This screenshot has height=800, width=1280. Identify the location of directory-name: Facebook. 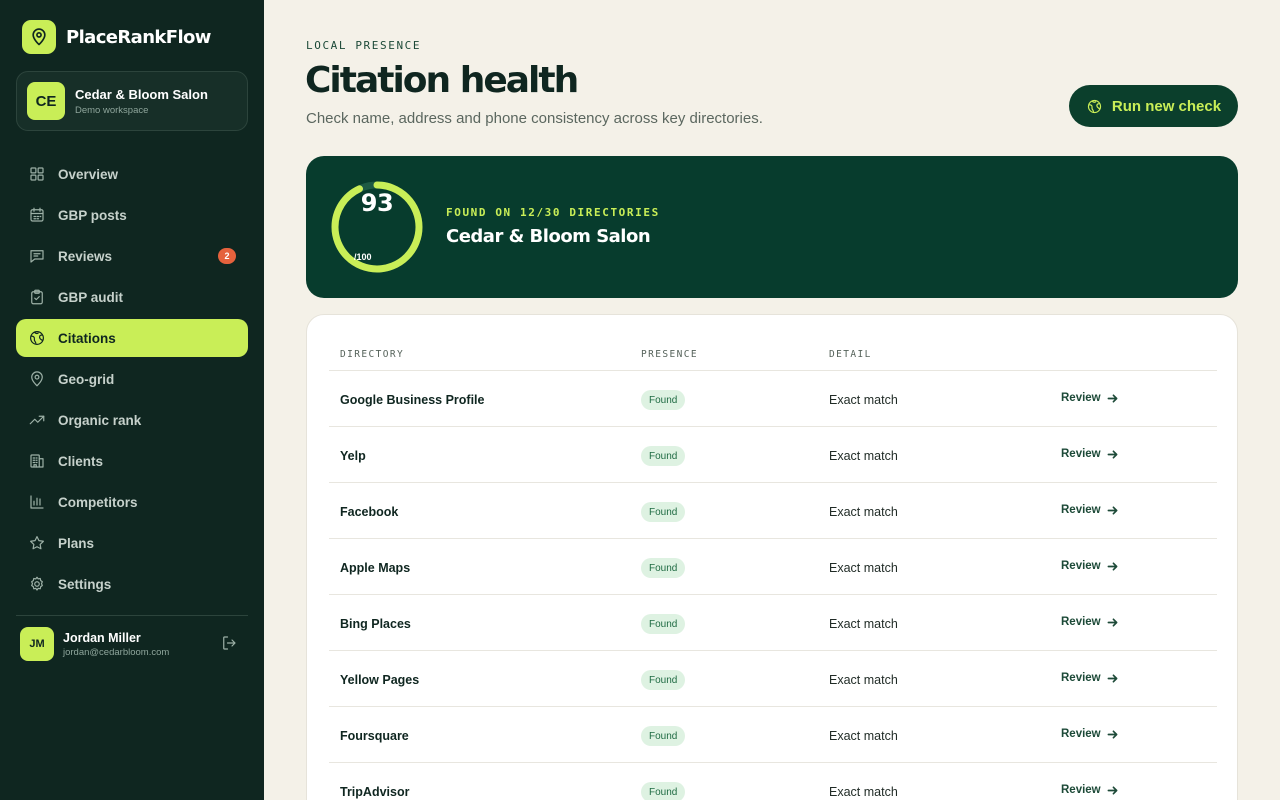
(369, 512).